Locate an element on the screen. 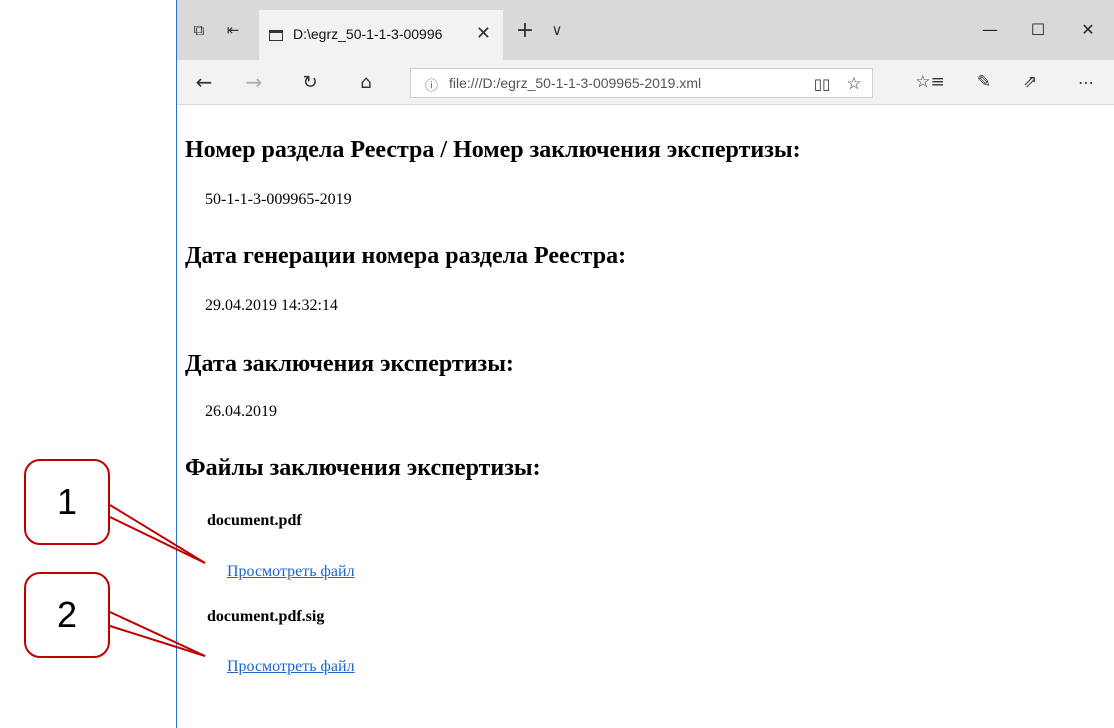 This screenshot has height=728, width=1114. callout-arrows is located at coordinates (157, 580).